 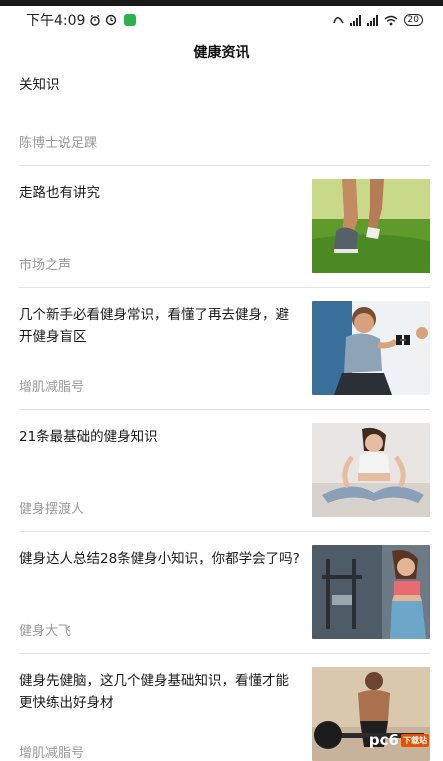 I want to click on signal-icon-sim2, so click(x=372, y=20).